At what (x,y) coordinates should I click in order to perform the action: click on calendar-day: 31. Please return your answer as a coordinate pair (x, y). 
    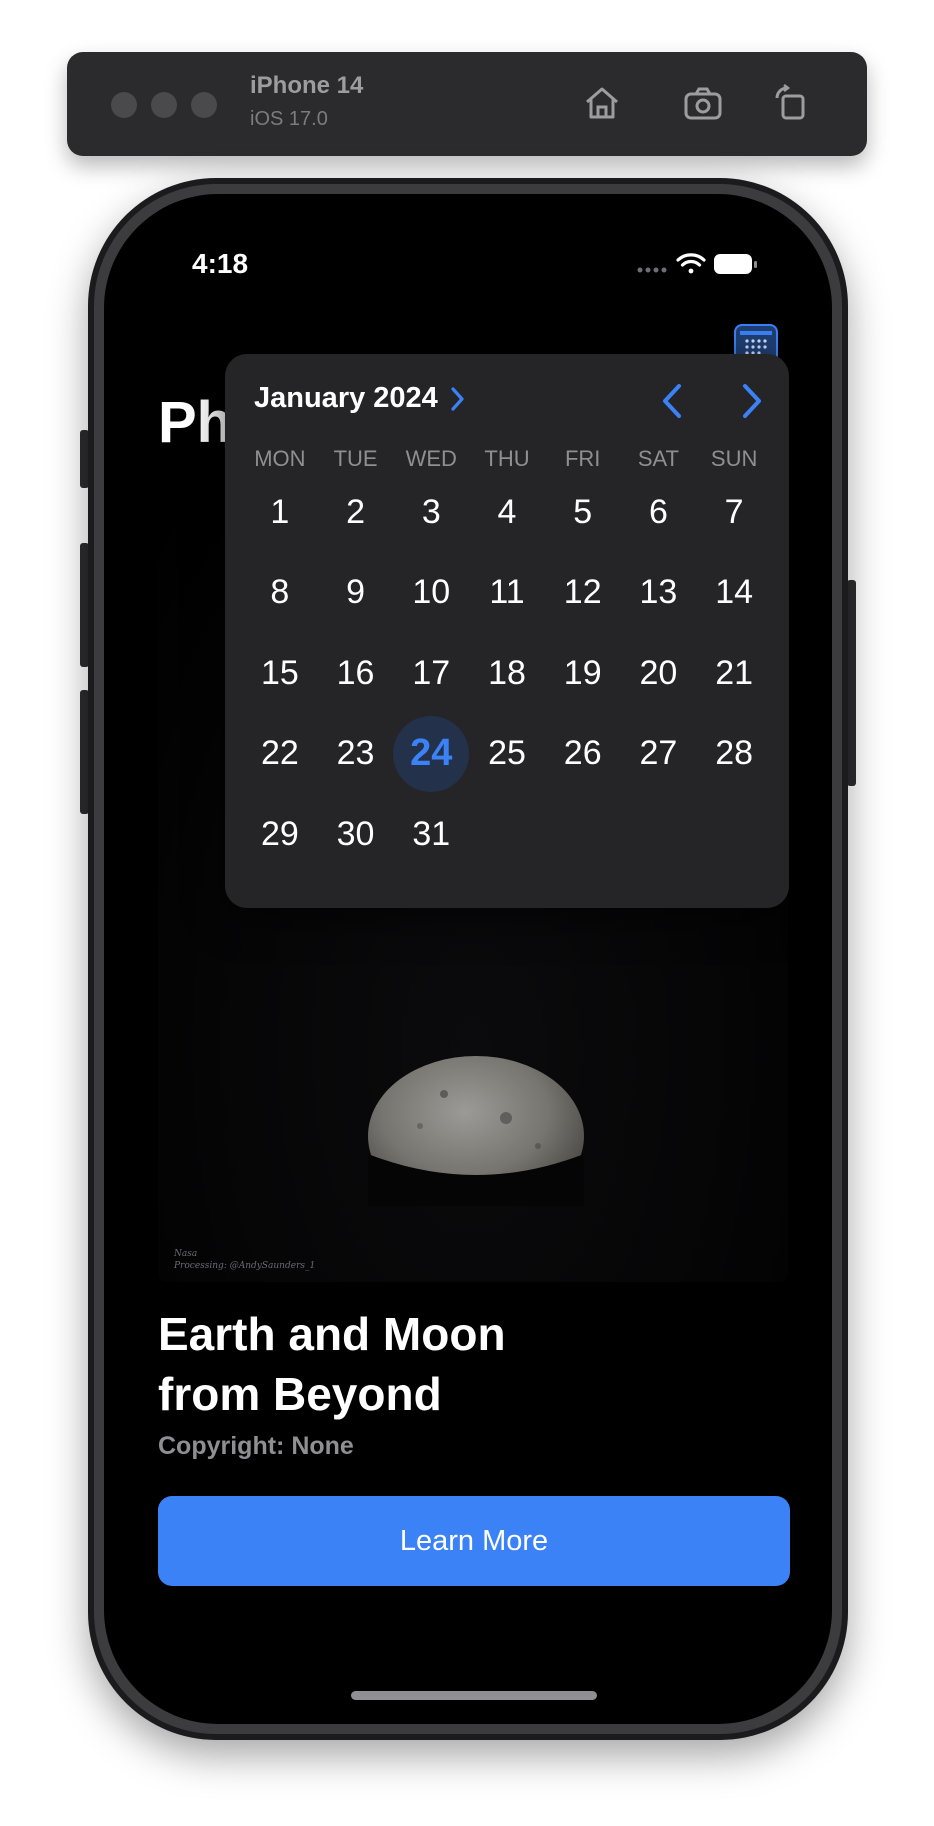
    Looking at the image, I should click on (431, 834).